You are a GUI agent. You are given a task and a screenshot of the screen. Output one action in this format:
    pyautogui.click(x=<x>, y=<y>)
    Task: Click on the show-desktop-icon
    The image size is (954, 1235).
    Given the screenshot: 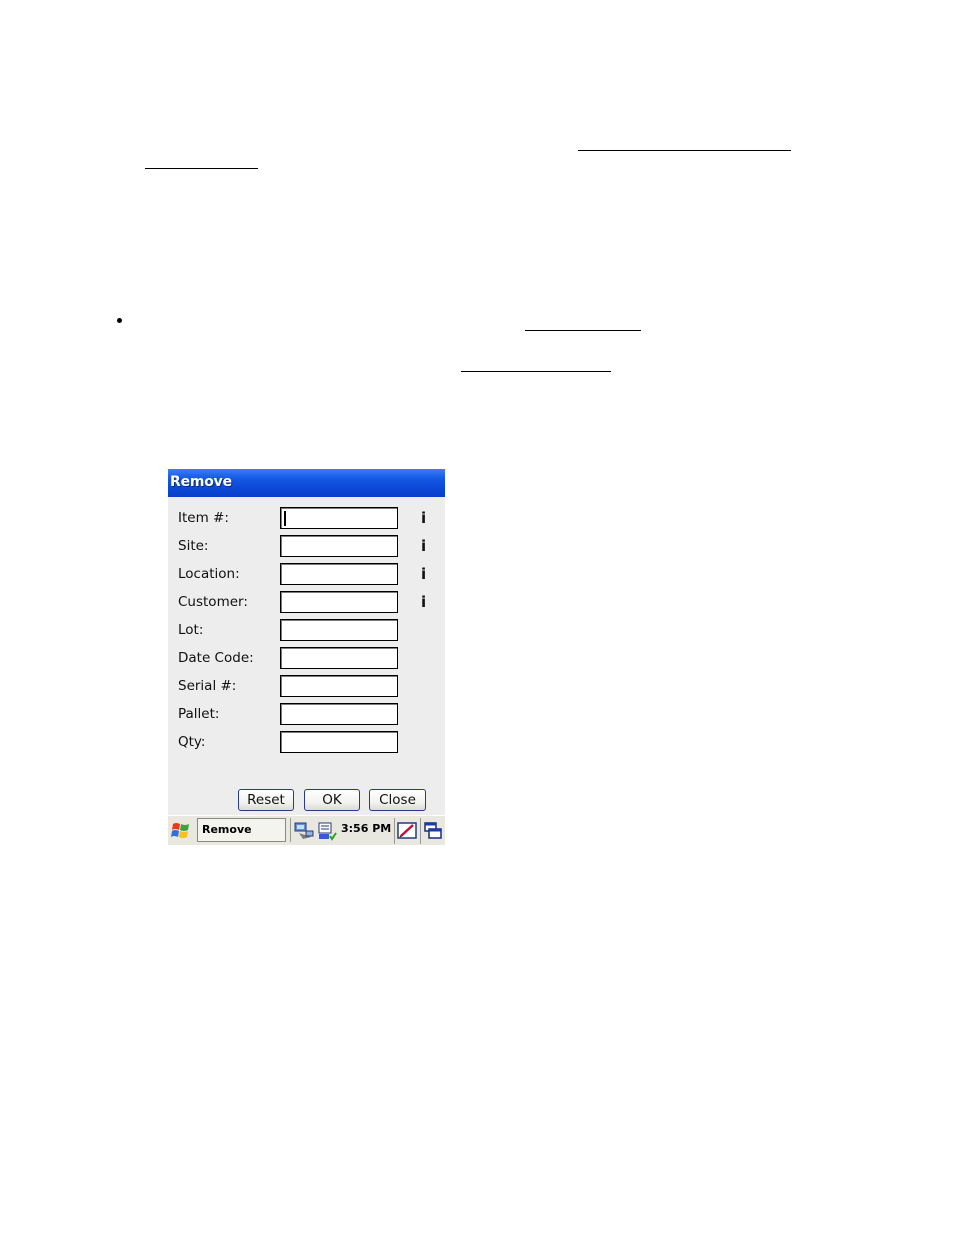 What is the action you would take?
    pyautogui.click(x=433, y=831)
    